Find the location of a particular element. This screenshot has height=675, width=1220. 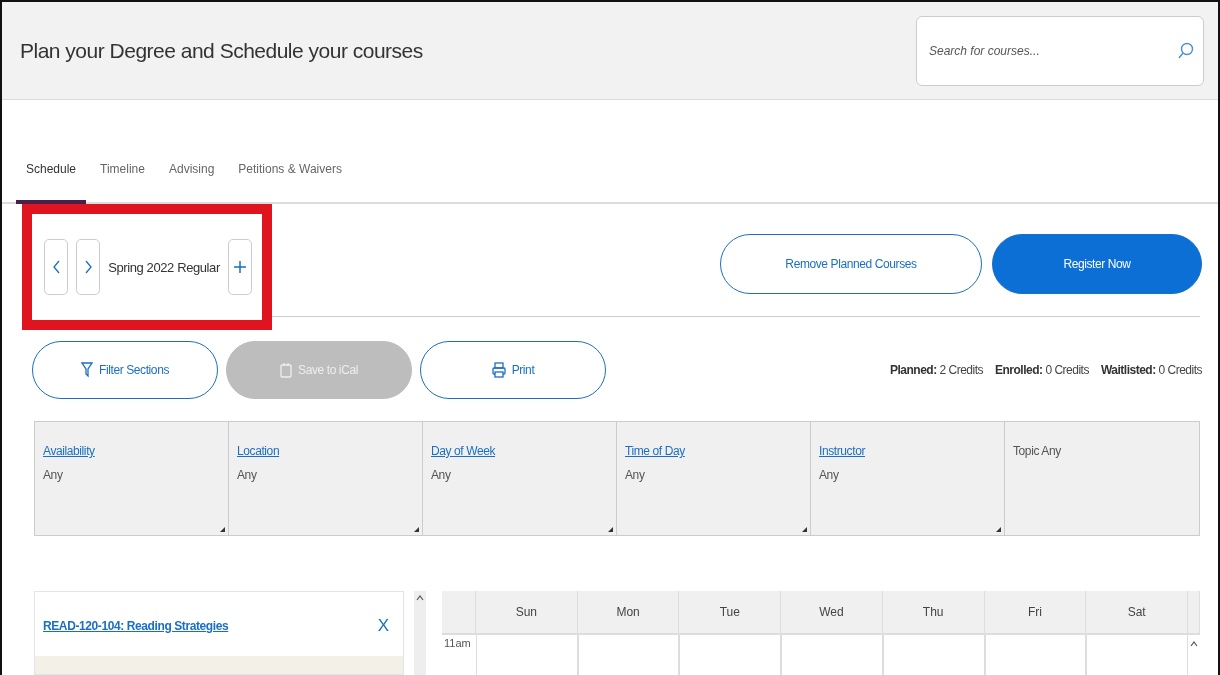

print-button: Print is located at coordinates (513, 370).